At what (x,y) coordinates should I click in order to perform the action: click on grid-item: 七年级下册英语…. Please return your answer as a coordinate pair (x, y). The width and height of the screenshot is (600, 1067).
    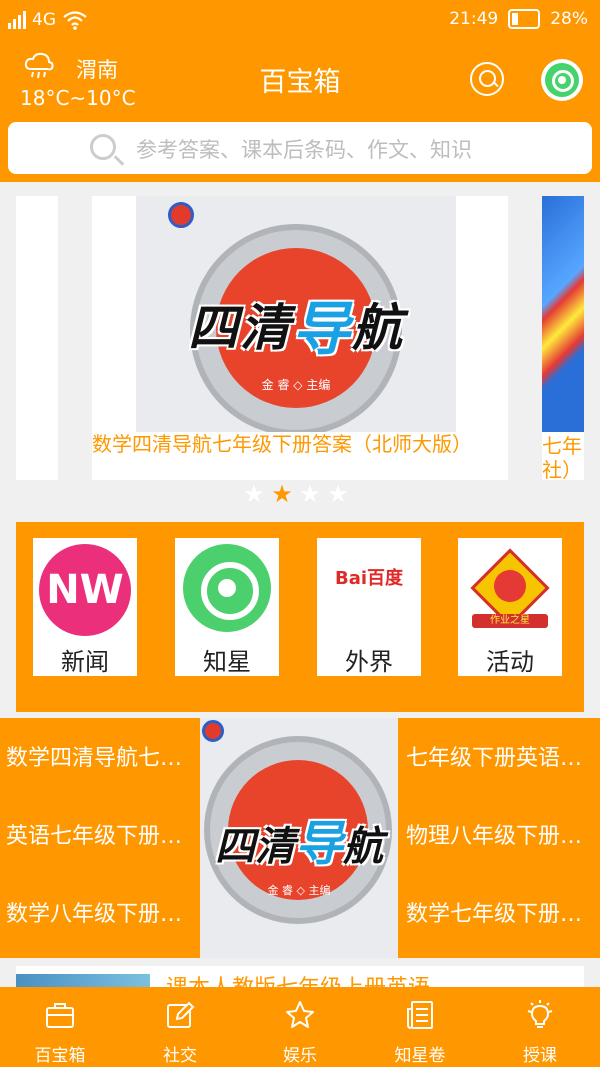
    Looking at the image, I should click on (499, 759).